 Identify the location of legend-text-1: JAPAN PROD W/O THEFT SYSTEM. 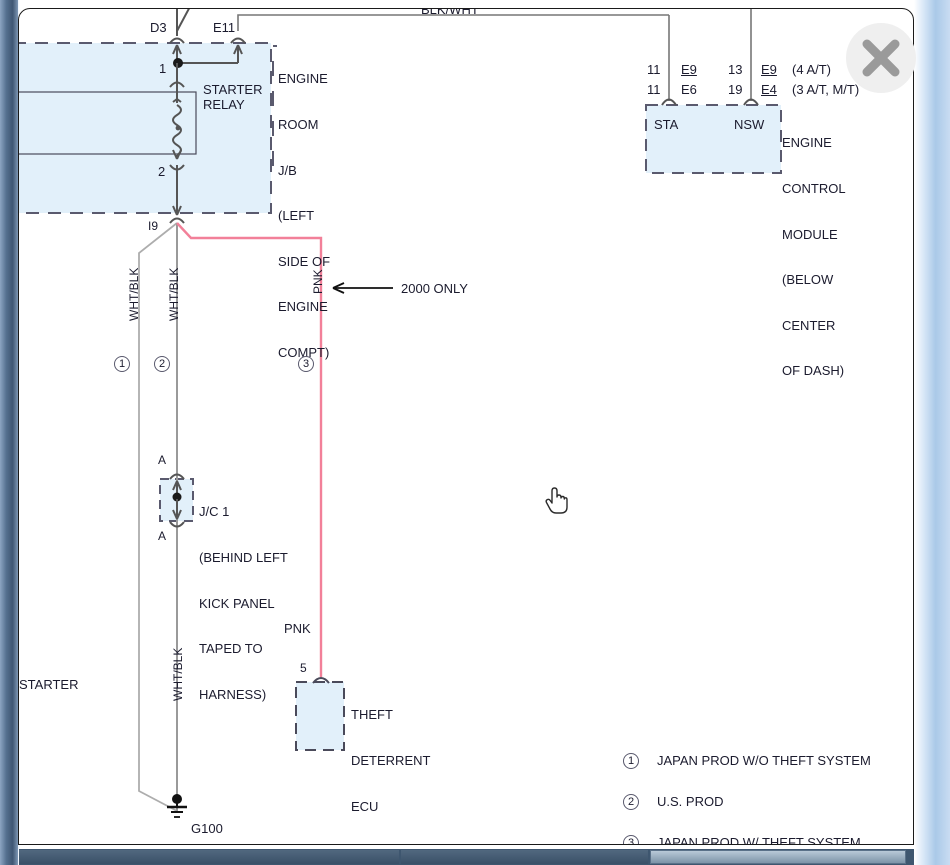
(764, 760).